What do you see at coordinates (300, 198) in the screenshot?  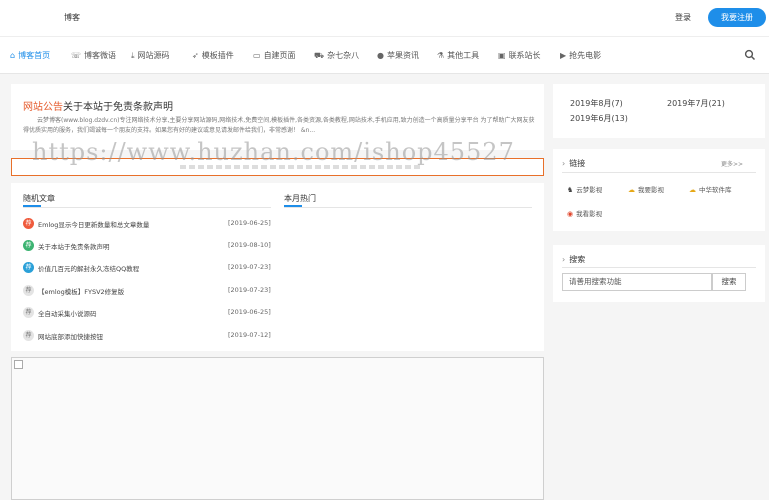 I see `hot-month-title: 本月热门` at bounding box center [300, 198].